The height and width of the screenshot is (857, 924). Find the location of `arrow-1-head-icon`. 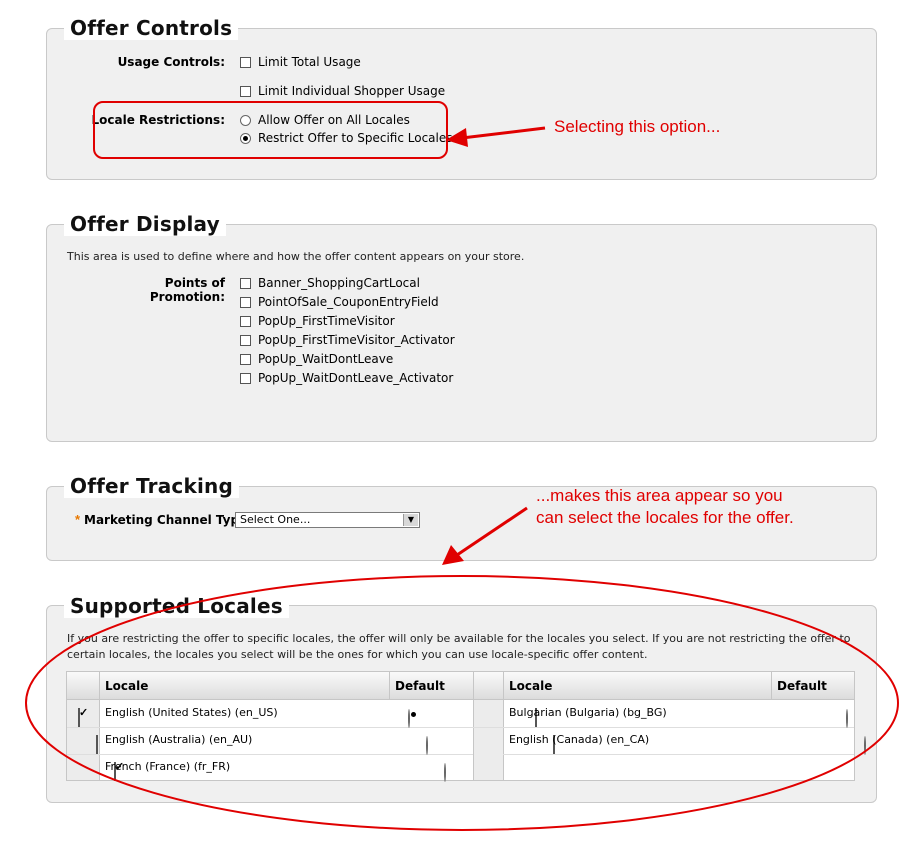

arrow-1-head-icon is located at coordinates (457, 137).